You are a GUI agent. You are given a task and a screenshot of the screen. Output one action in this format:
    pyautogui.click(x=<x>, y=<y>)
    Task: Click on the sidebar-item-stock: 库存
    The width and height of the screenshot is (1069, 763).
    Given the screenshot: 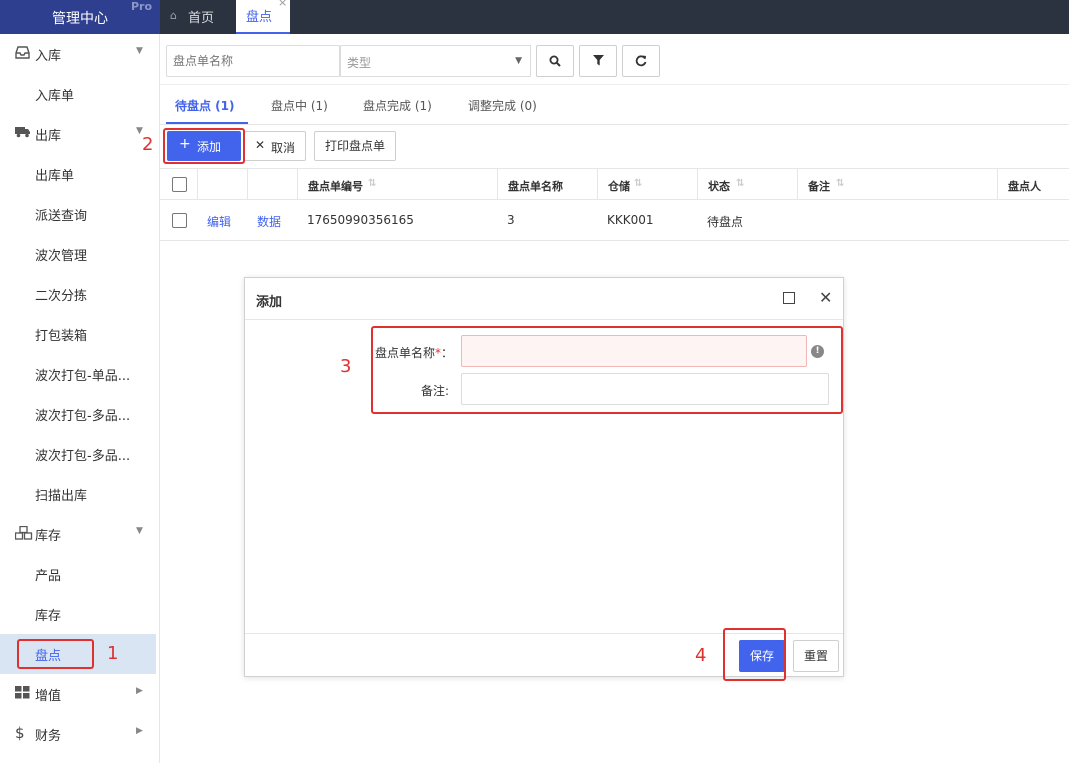 What is the action you would take?
    pyautogui.click(x=78, y=614)
    